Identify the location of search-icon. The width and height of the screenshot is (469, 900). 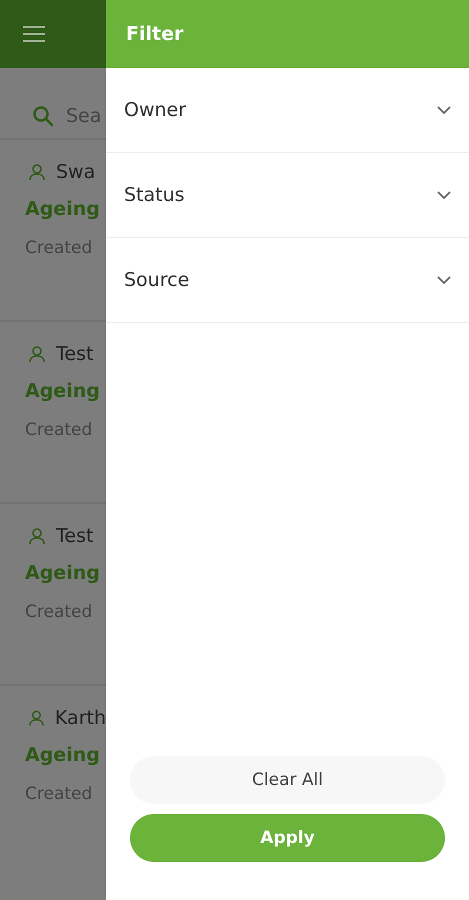
(43, 116).